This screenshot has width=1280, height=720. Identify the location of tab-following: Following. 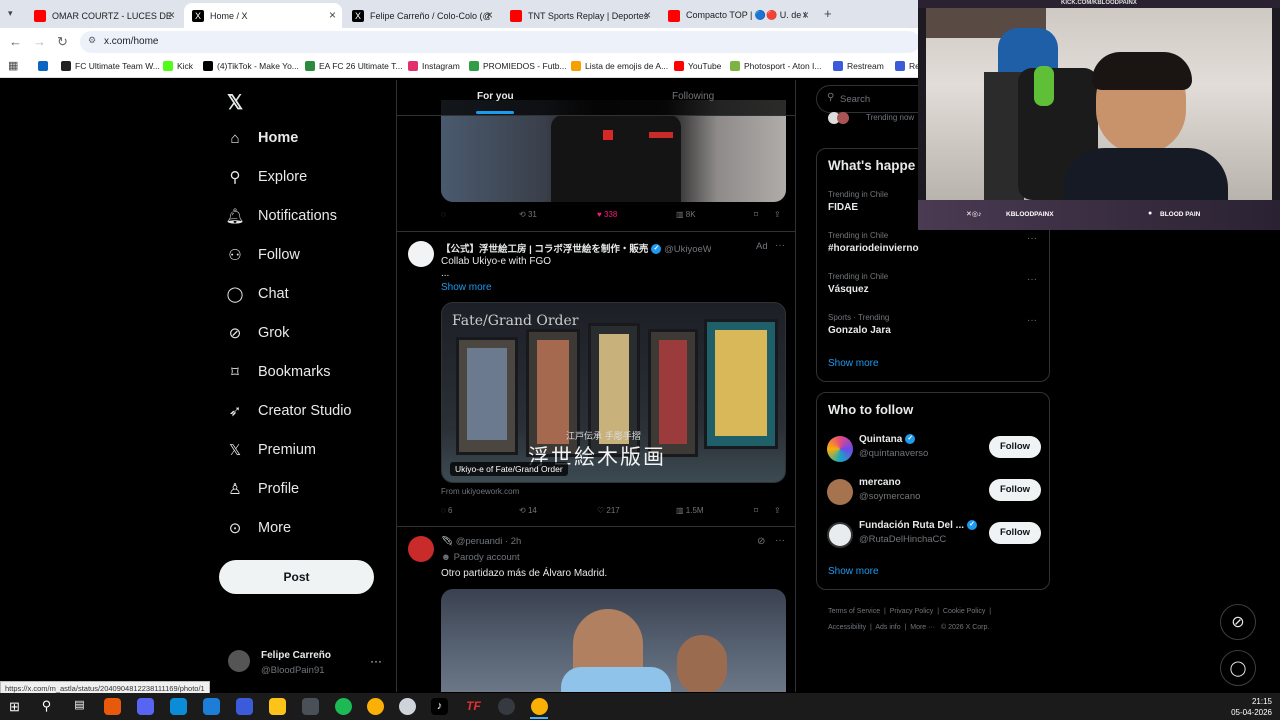
(693, 96).